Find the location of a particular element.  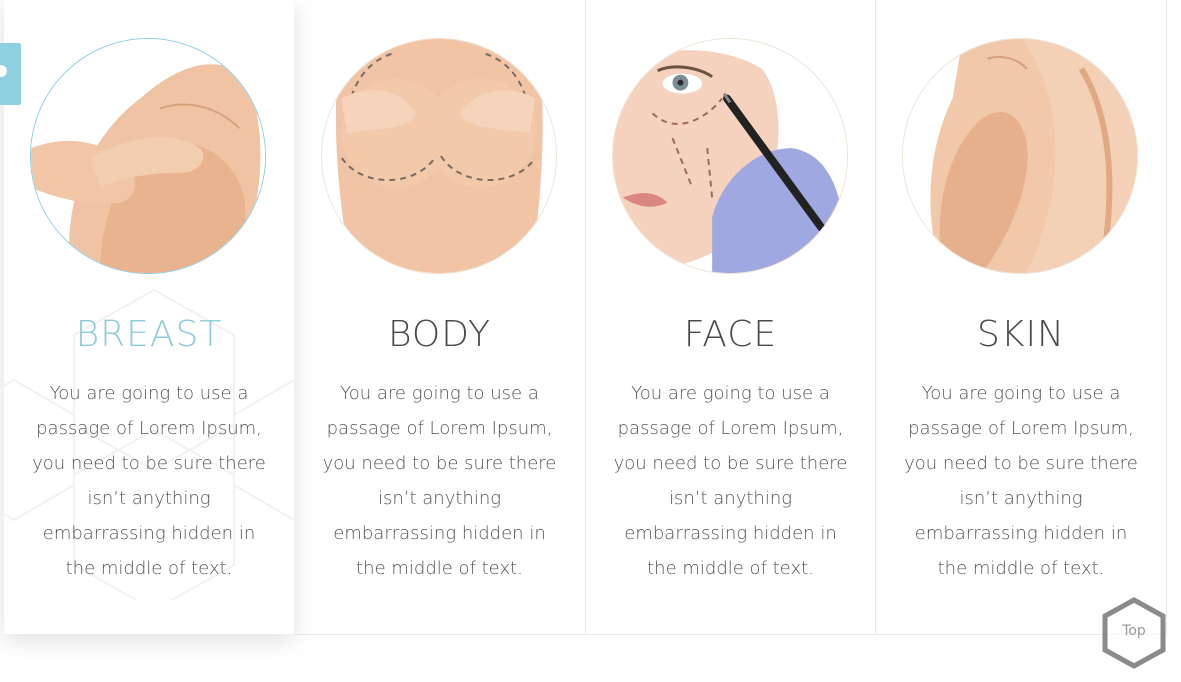

breast-image is located at coordinates (148, 156).